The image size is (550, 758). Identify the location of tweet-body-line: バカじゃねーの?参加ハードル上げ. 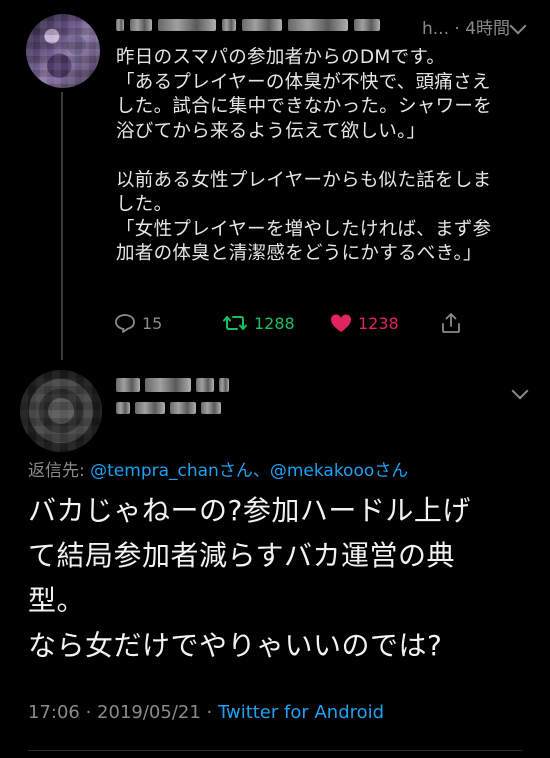
(249, 510).